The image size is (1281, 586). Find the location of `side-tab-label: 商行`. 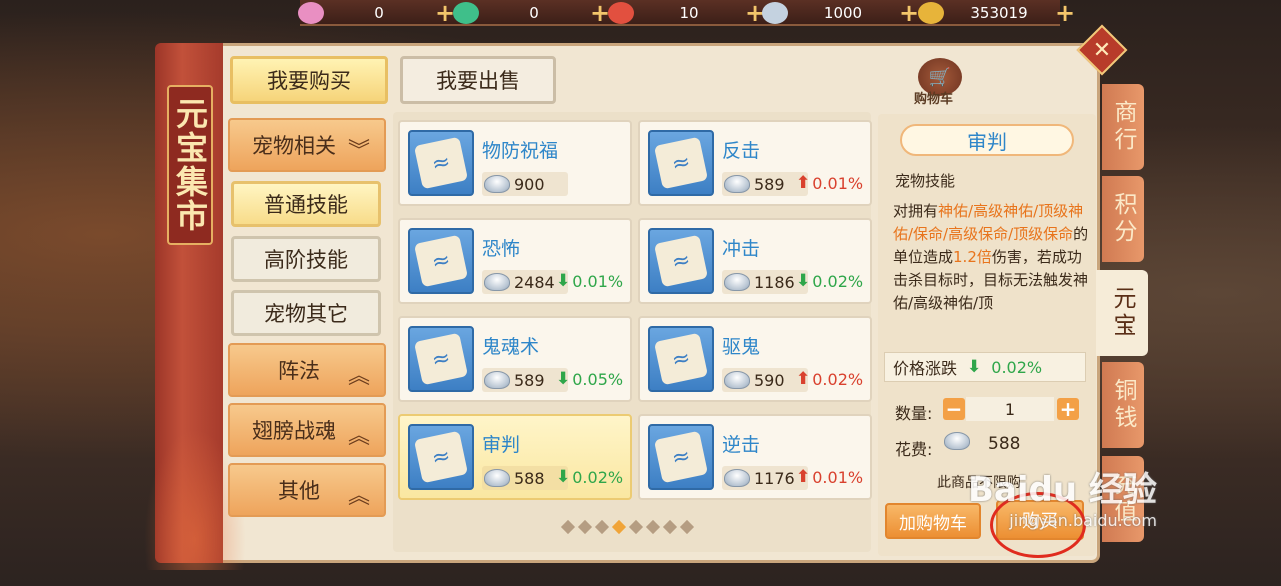

side-tab-label: 商行 is located at coordinates (1123, 127).